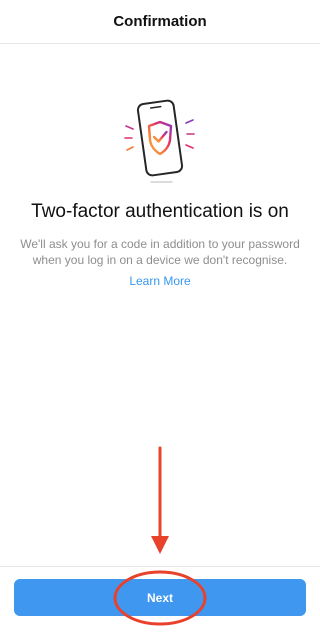 The image size is (320, 636). Describe the element at coordinates (160, 211) in the screenshot. I see `headline: Two-factor authentication is on` at that location.